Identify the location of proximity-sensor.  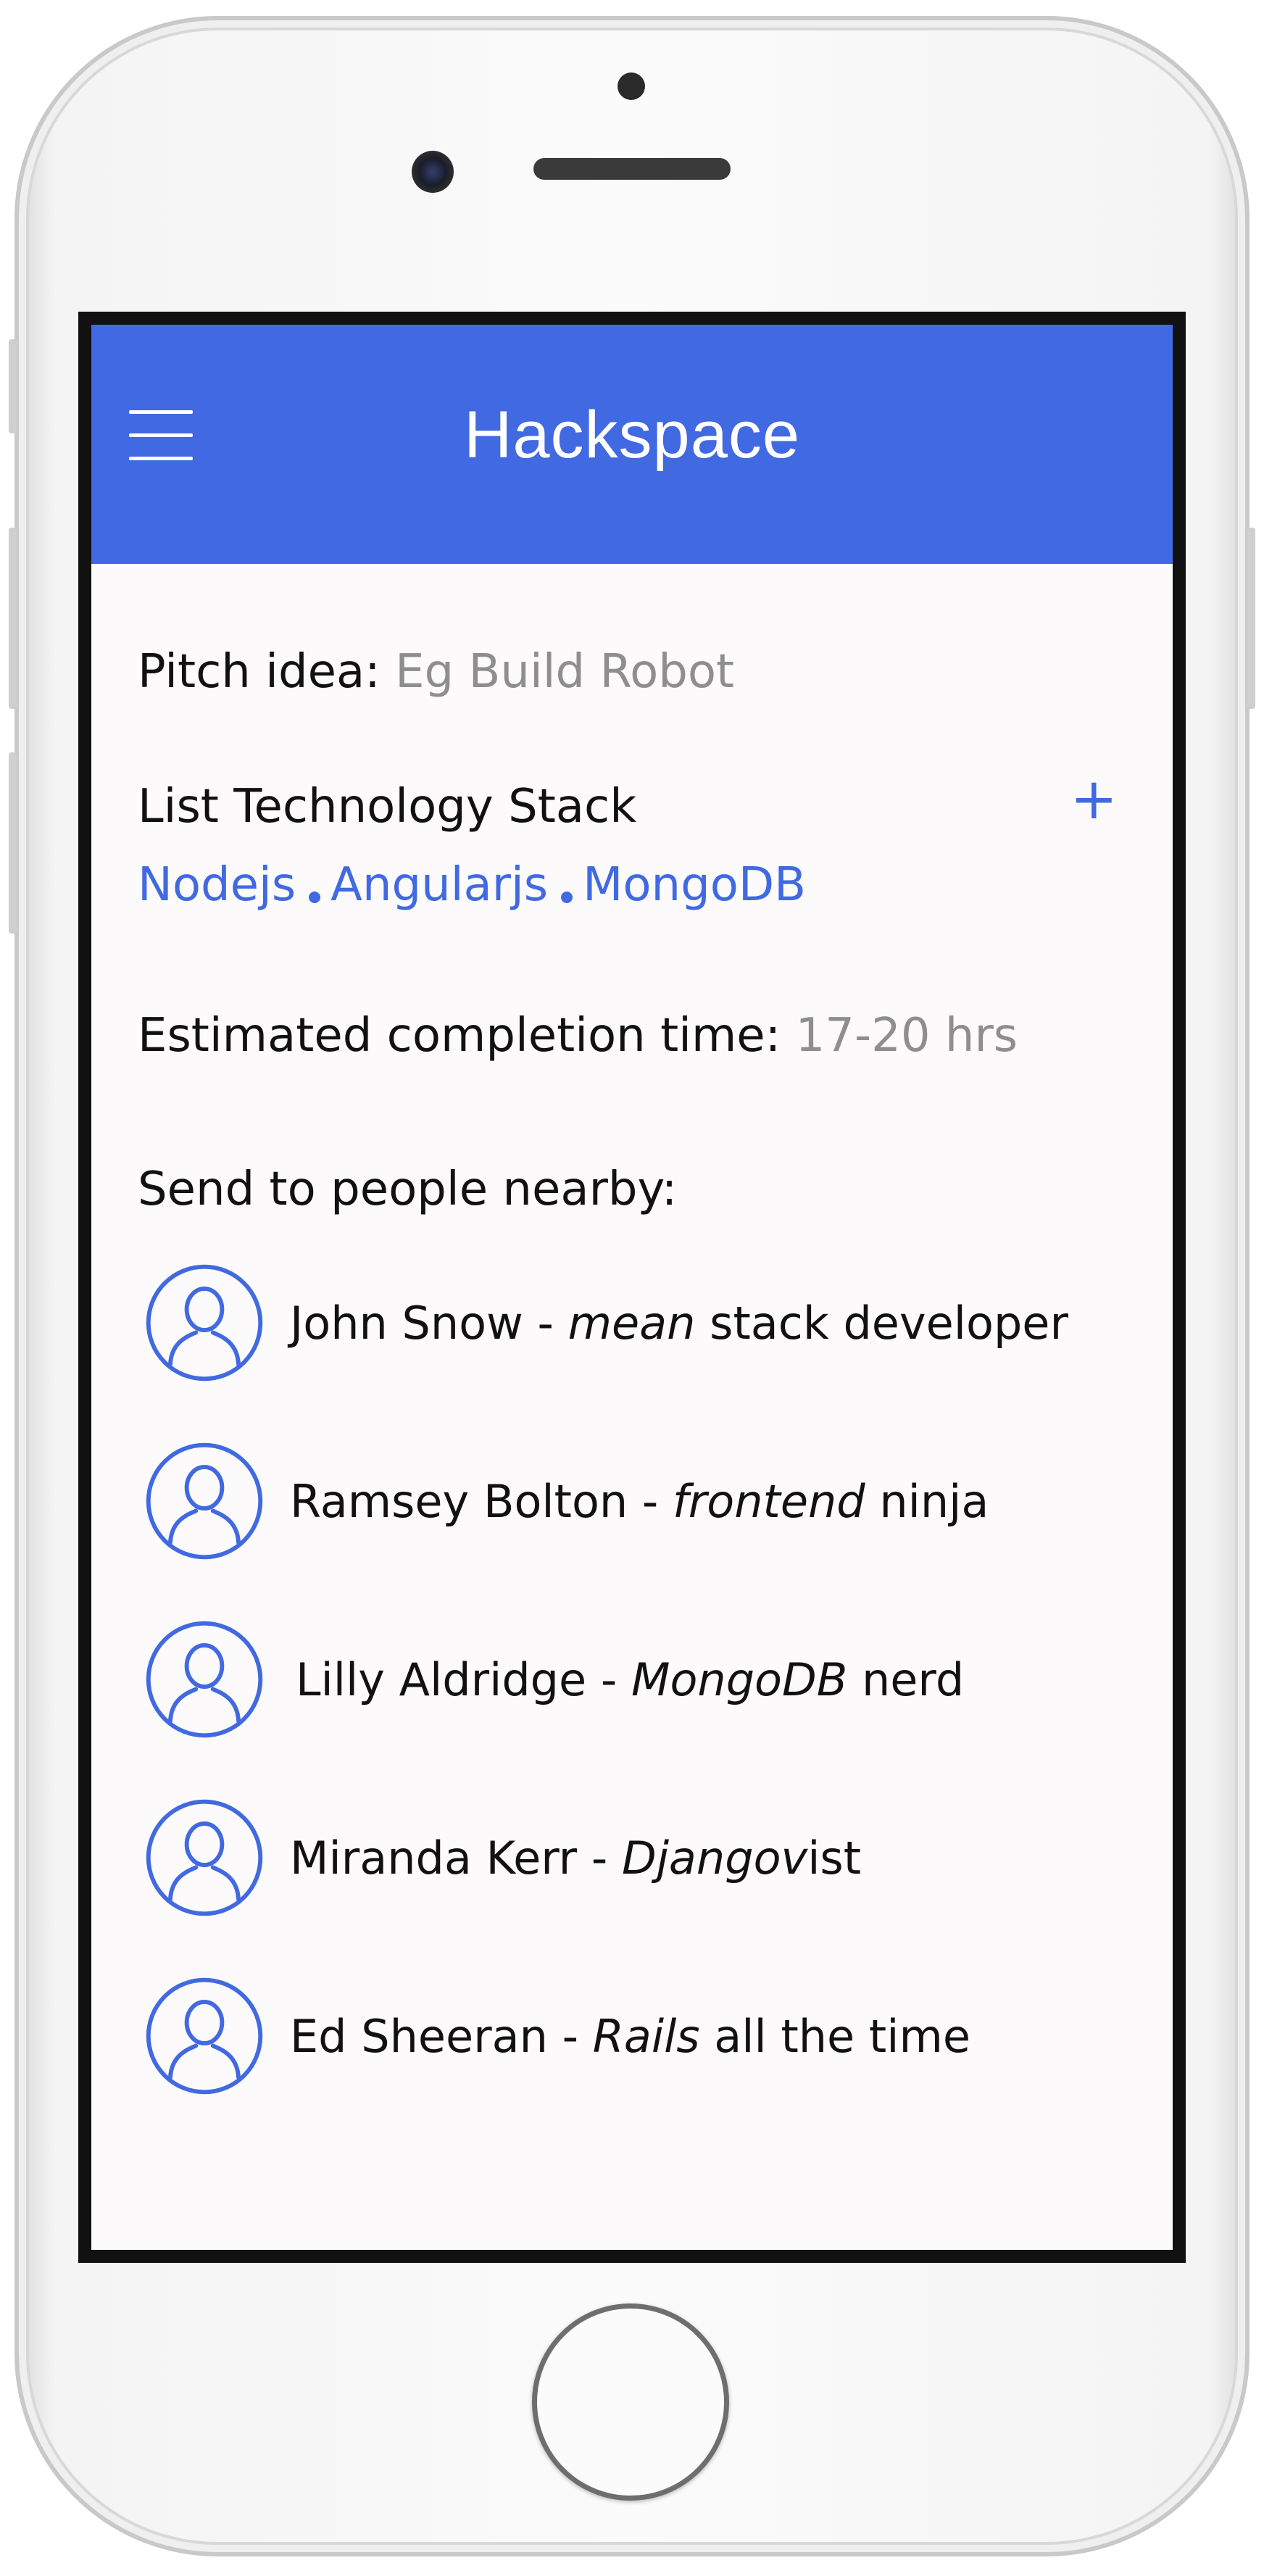
(631, 86).